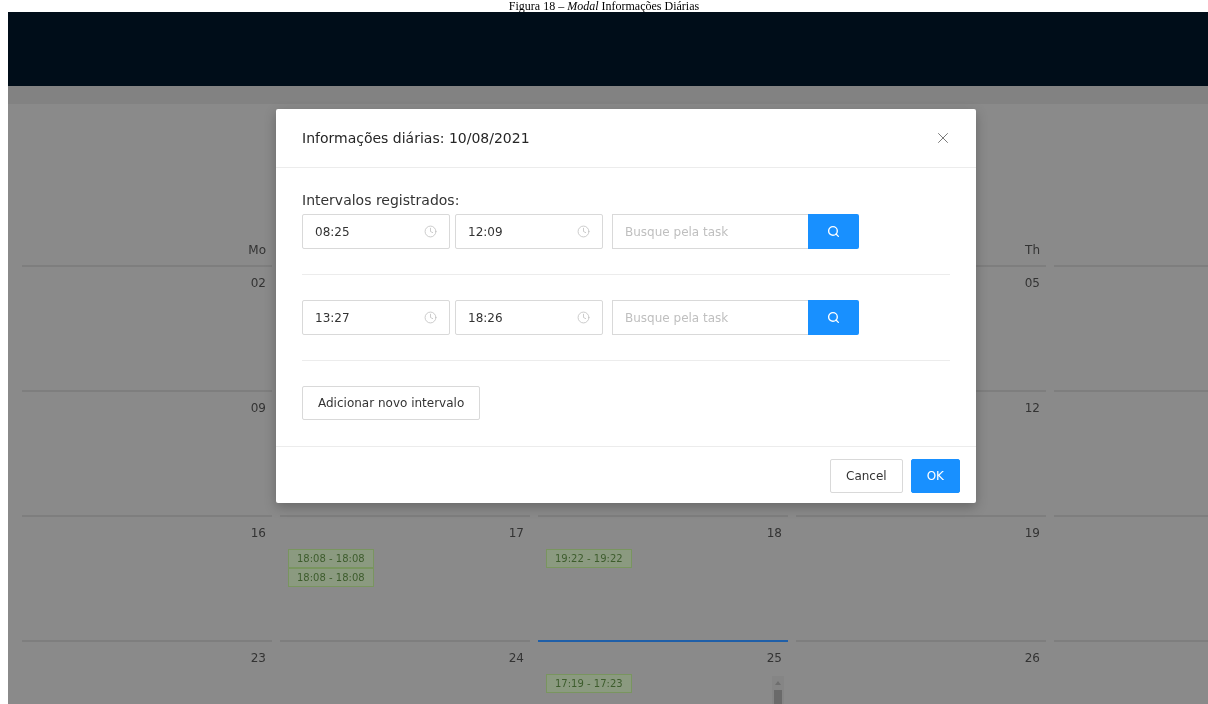 This screenshot has height=704, width=1208. I want to click on add-interval-button: Adicionar novo intervalo, so click(391, 403).